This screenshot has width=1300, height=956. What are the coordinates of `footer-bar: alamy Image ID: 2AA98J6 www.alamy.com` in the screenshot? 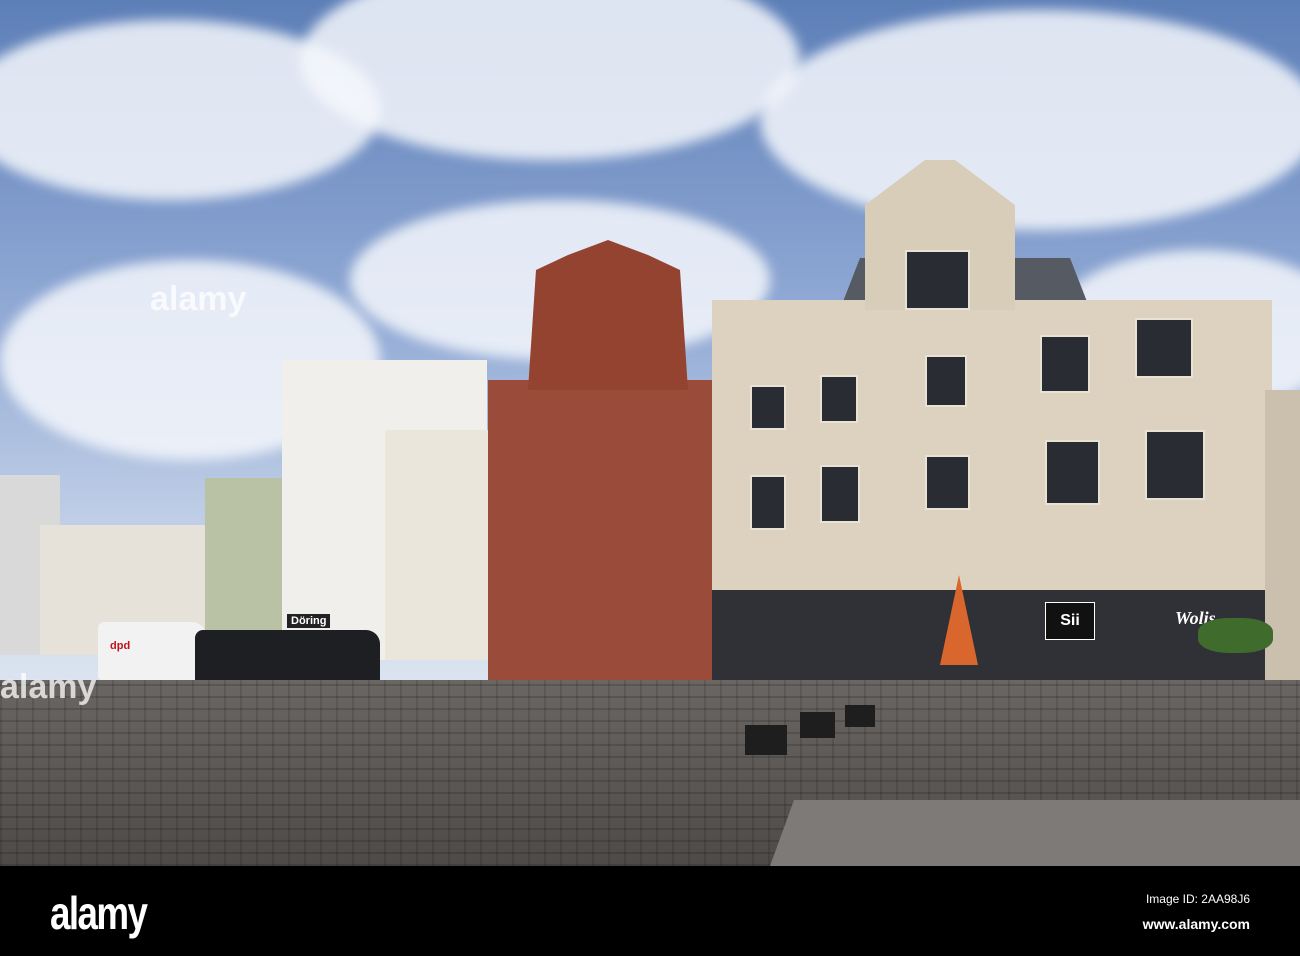 It's located at (650, 911).